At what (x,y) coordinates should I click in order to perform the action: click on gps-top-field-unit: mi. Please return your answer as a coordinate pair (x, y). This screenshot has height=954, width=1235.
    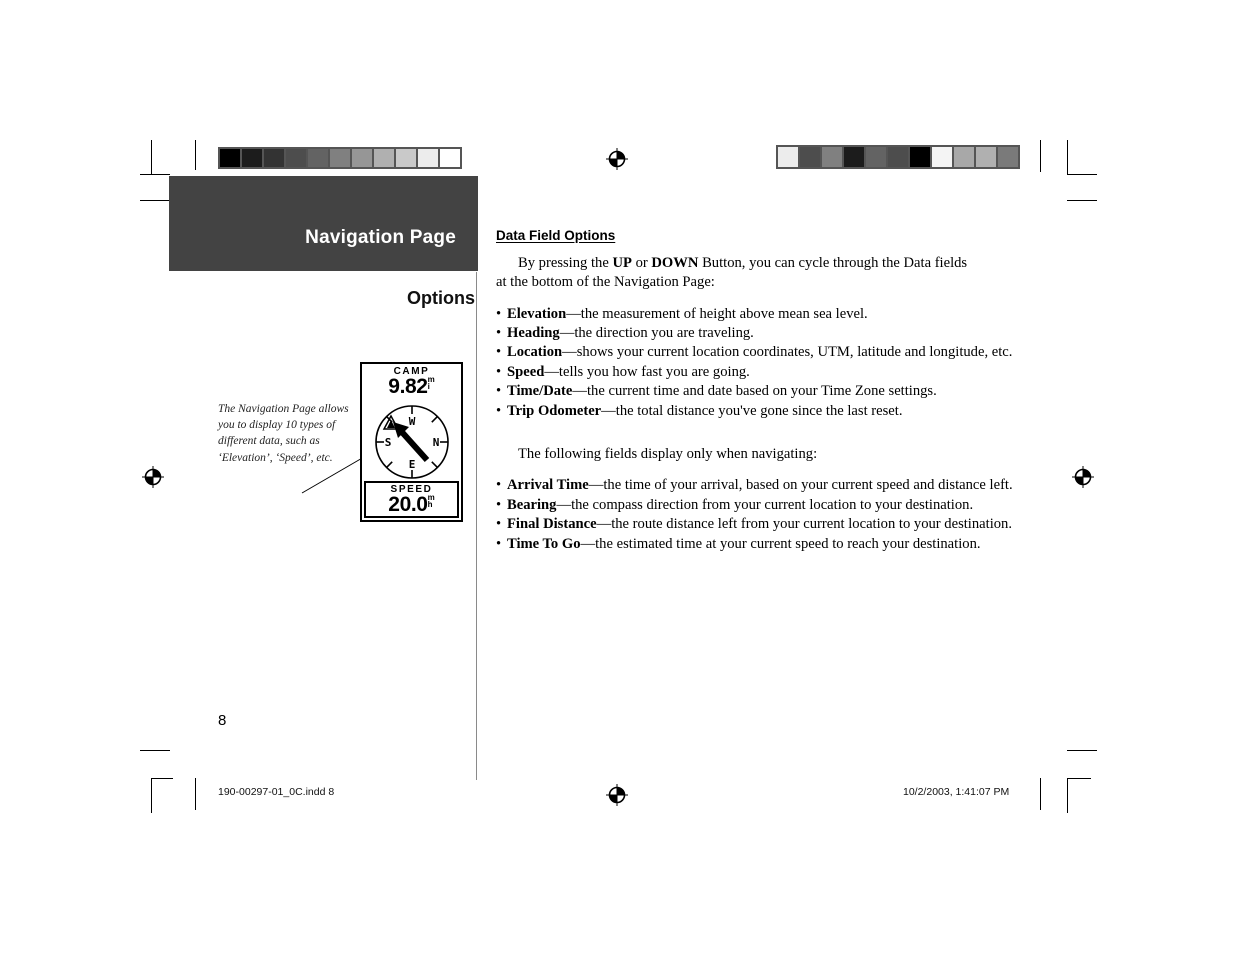
    Looking at the image, I should click on (431, 383).